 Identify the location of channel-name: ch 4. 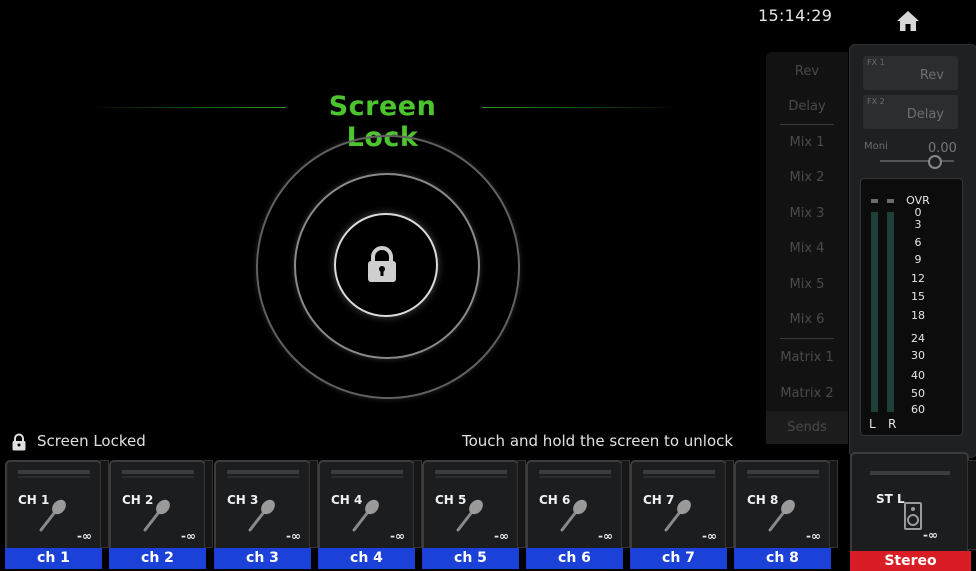
(366, 558).